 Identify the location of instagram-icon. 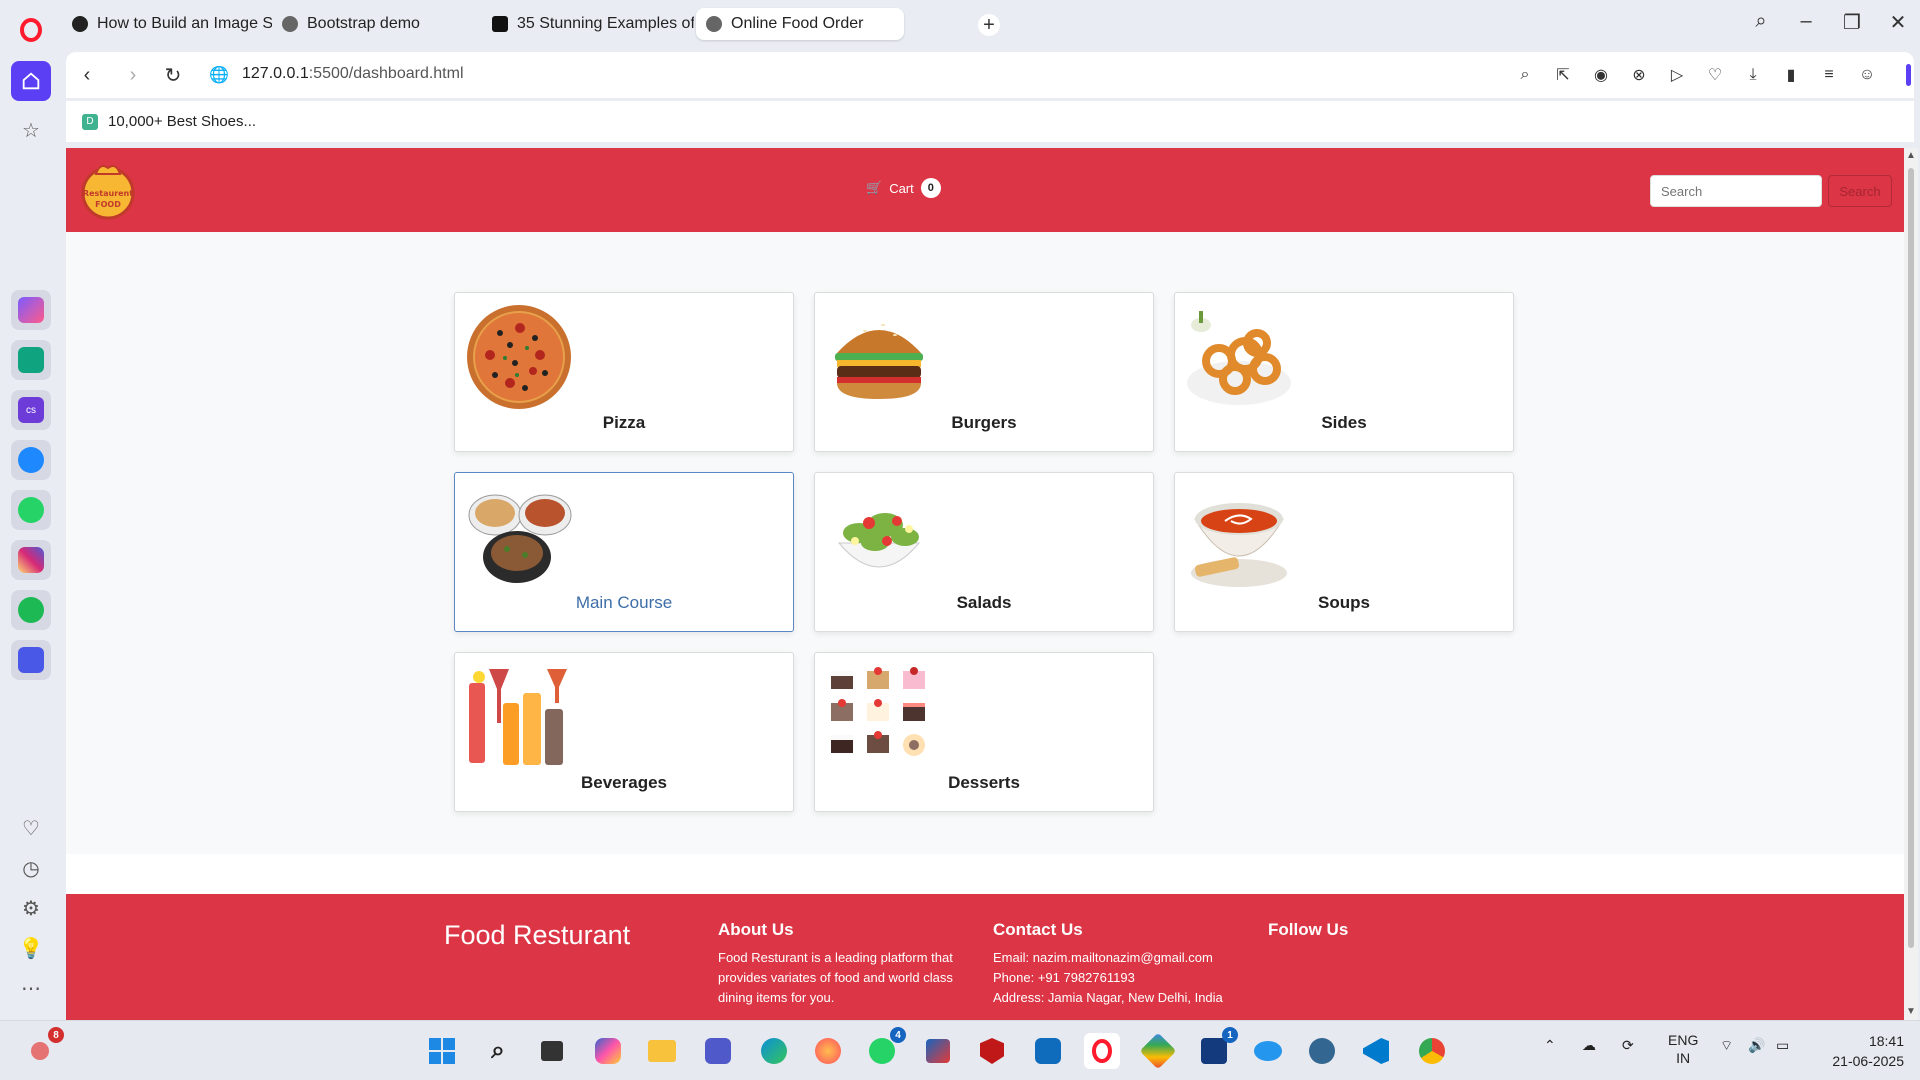
(31, 560).